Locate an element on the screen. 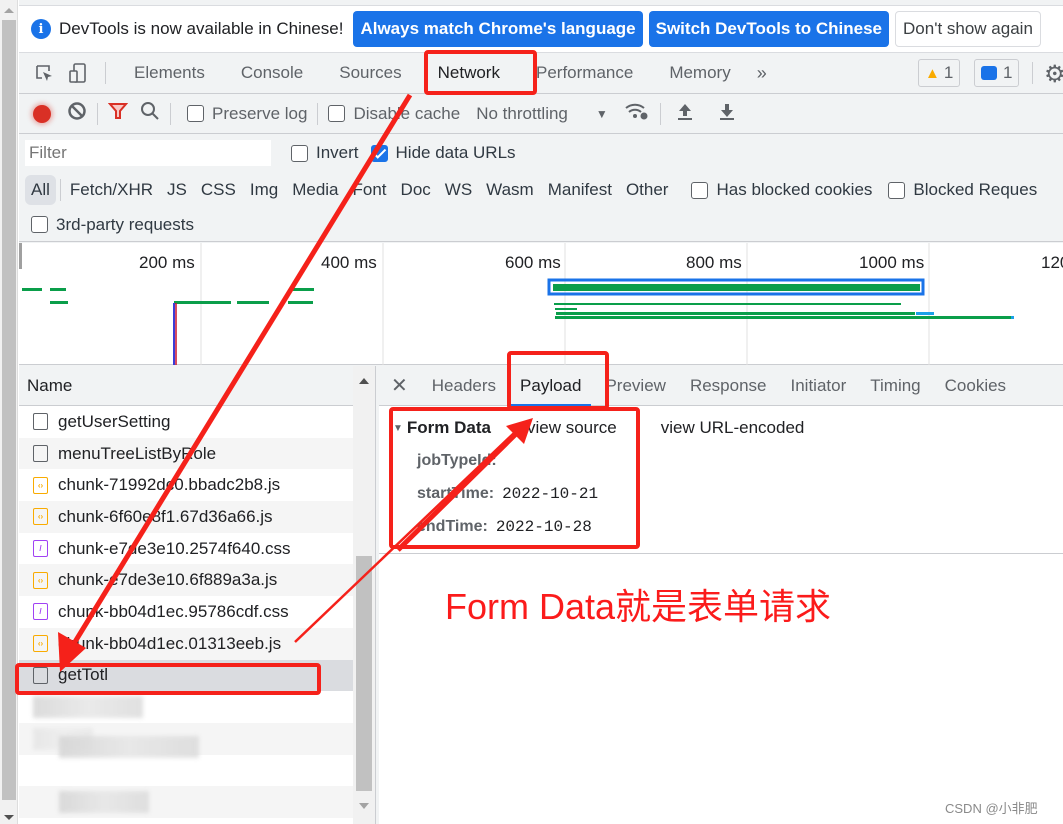  warnings-count: 1 is located at coordinates (948, 72).